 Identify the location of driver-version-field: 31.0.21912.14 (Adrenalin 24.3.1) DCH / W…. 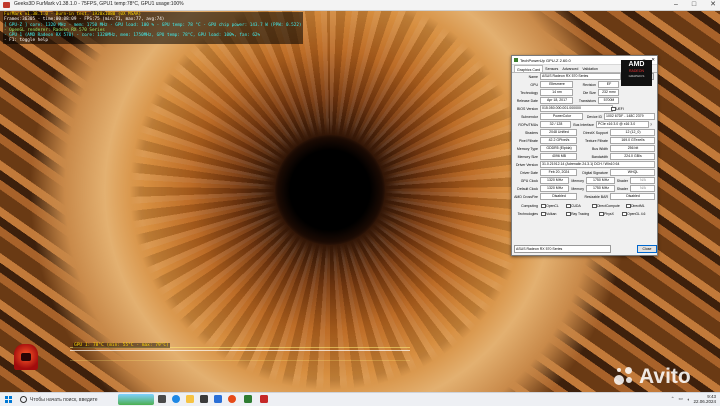
(597, 165).